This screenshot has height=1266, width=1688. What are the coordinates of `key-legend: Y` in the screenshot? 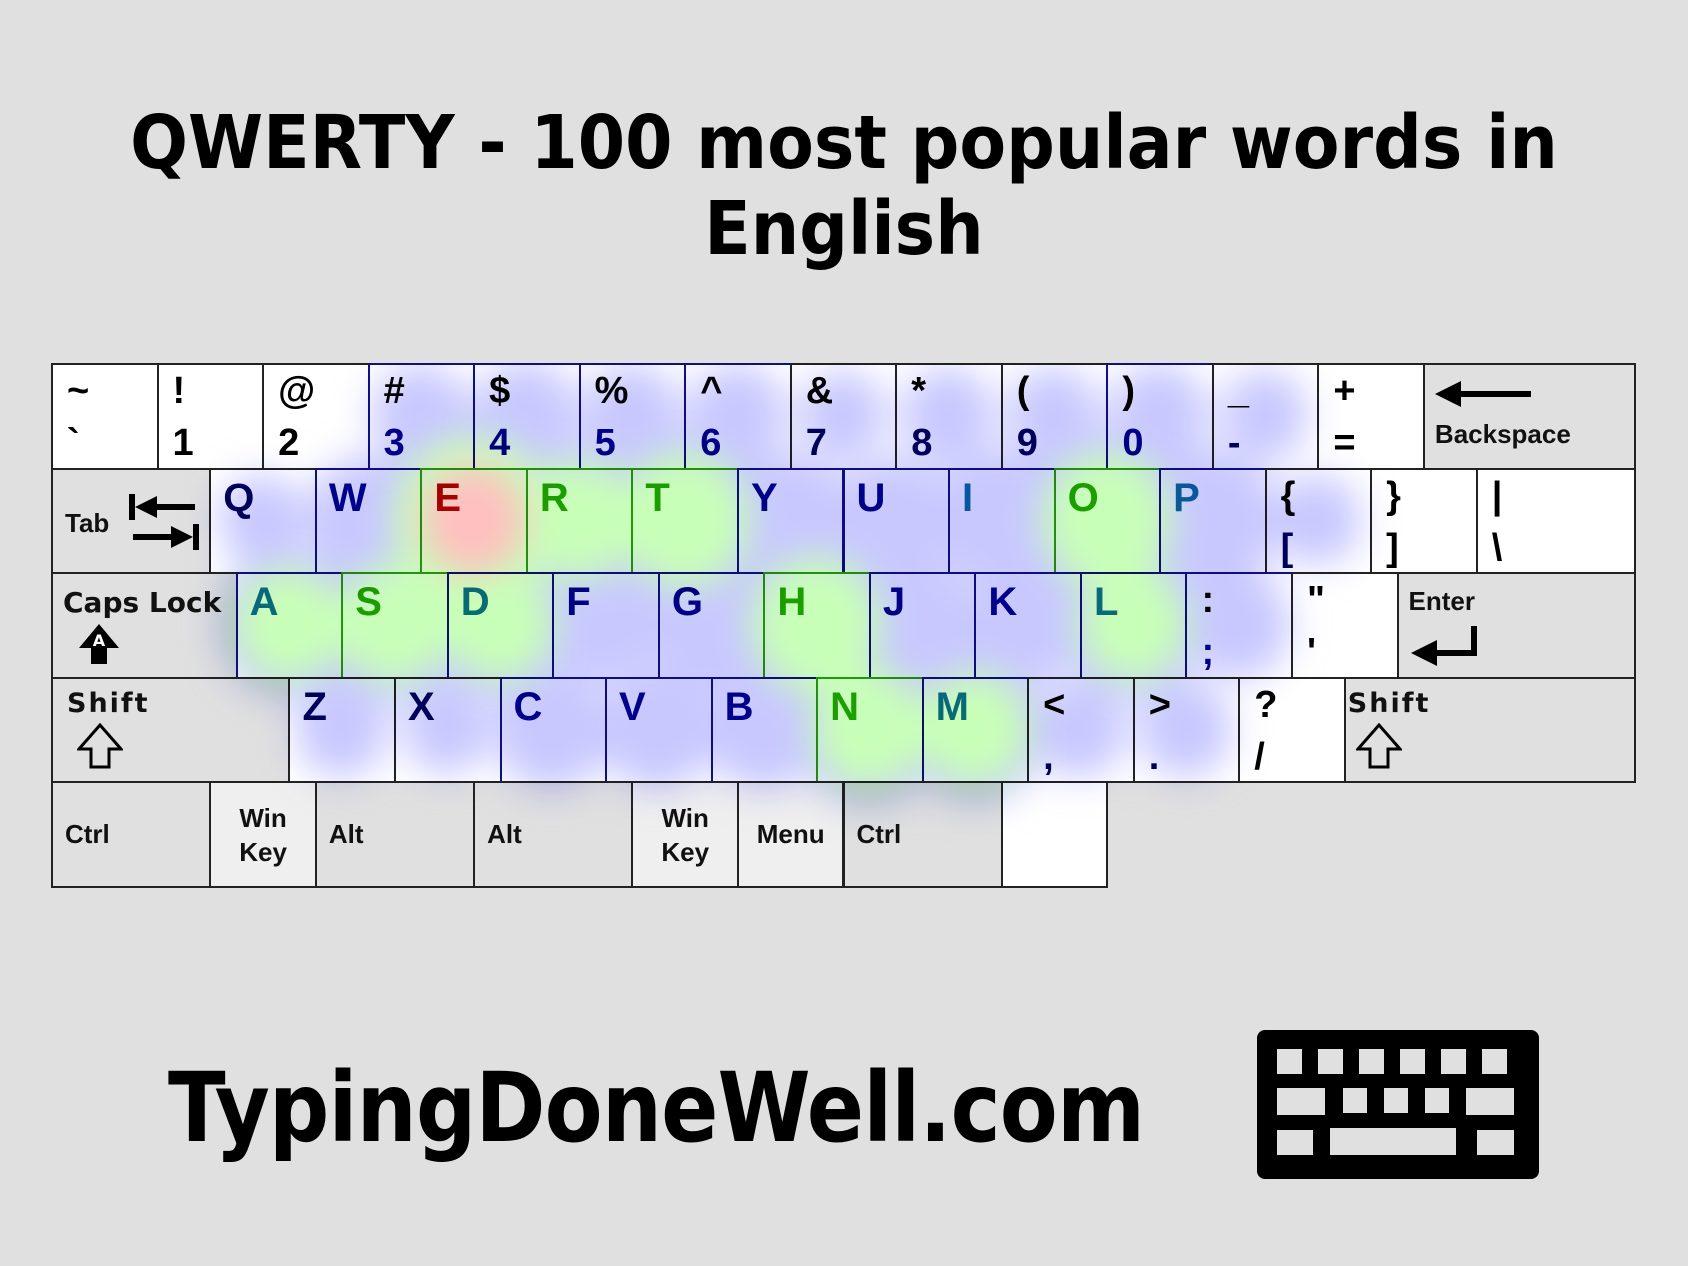 It's located at (764, 497).